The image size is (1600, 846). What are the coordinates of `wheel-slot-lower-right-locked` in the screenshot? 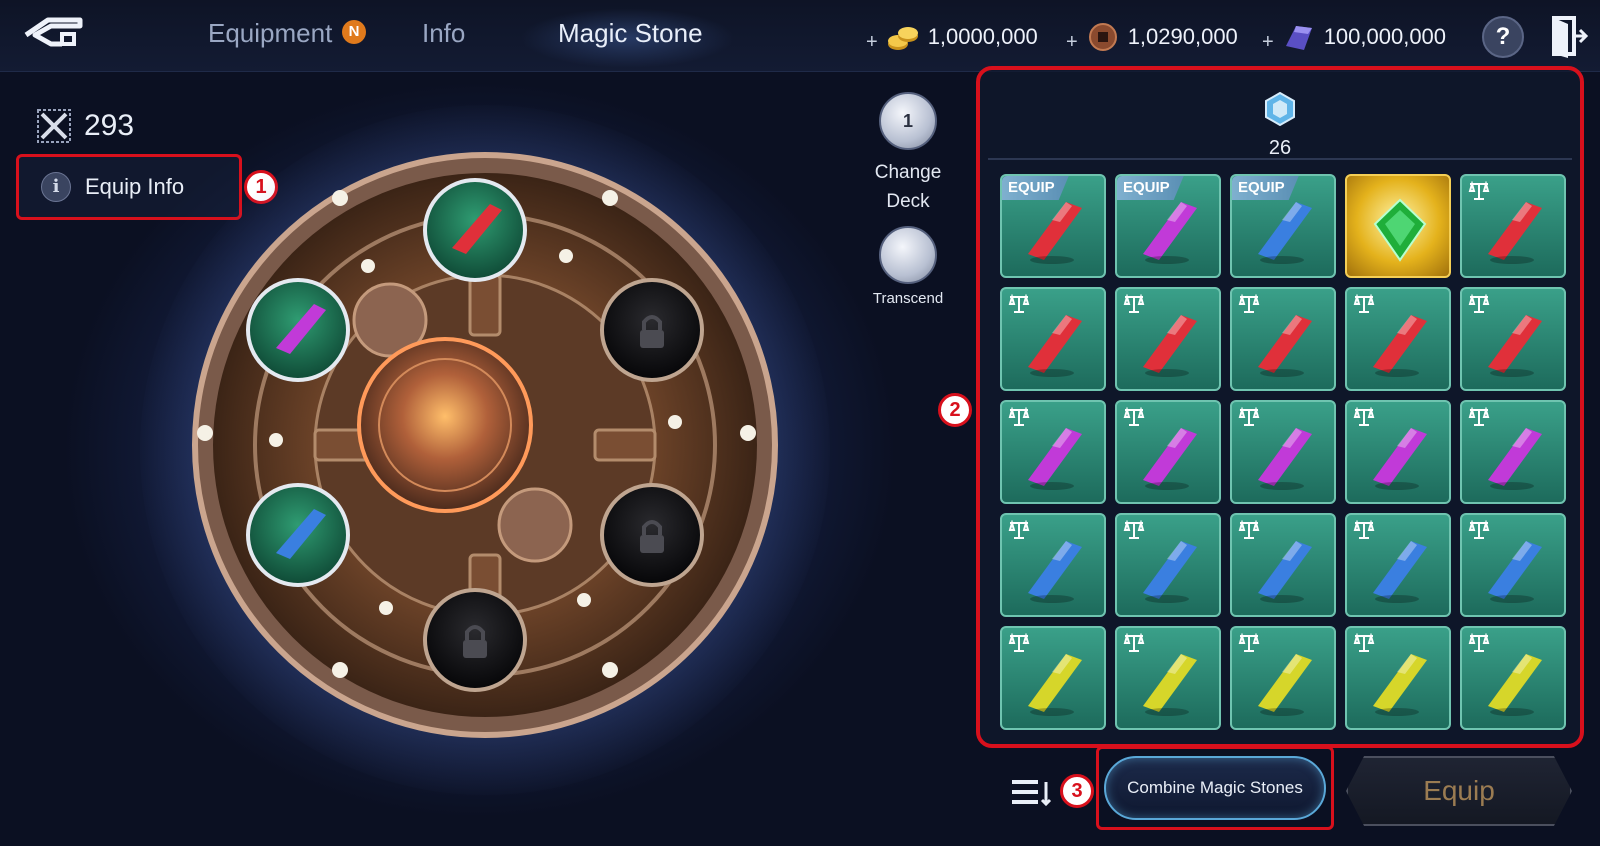 It's located at (652, 535).